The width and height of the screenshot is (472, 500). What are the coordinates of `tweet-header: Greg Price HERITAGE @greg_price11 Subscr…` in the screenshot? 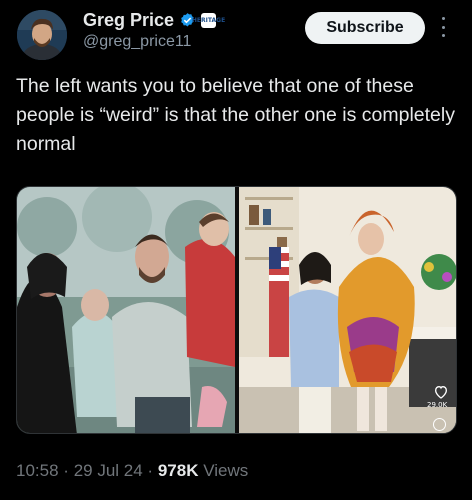 It's located at (236, 32).